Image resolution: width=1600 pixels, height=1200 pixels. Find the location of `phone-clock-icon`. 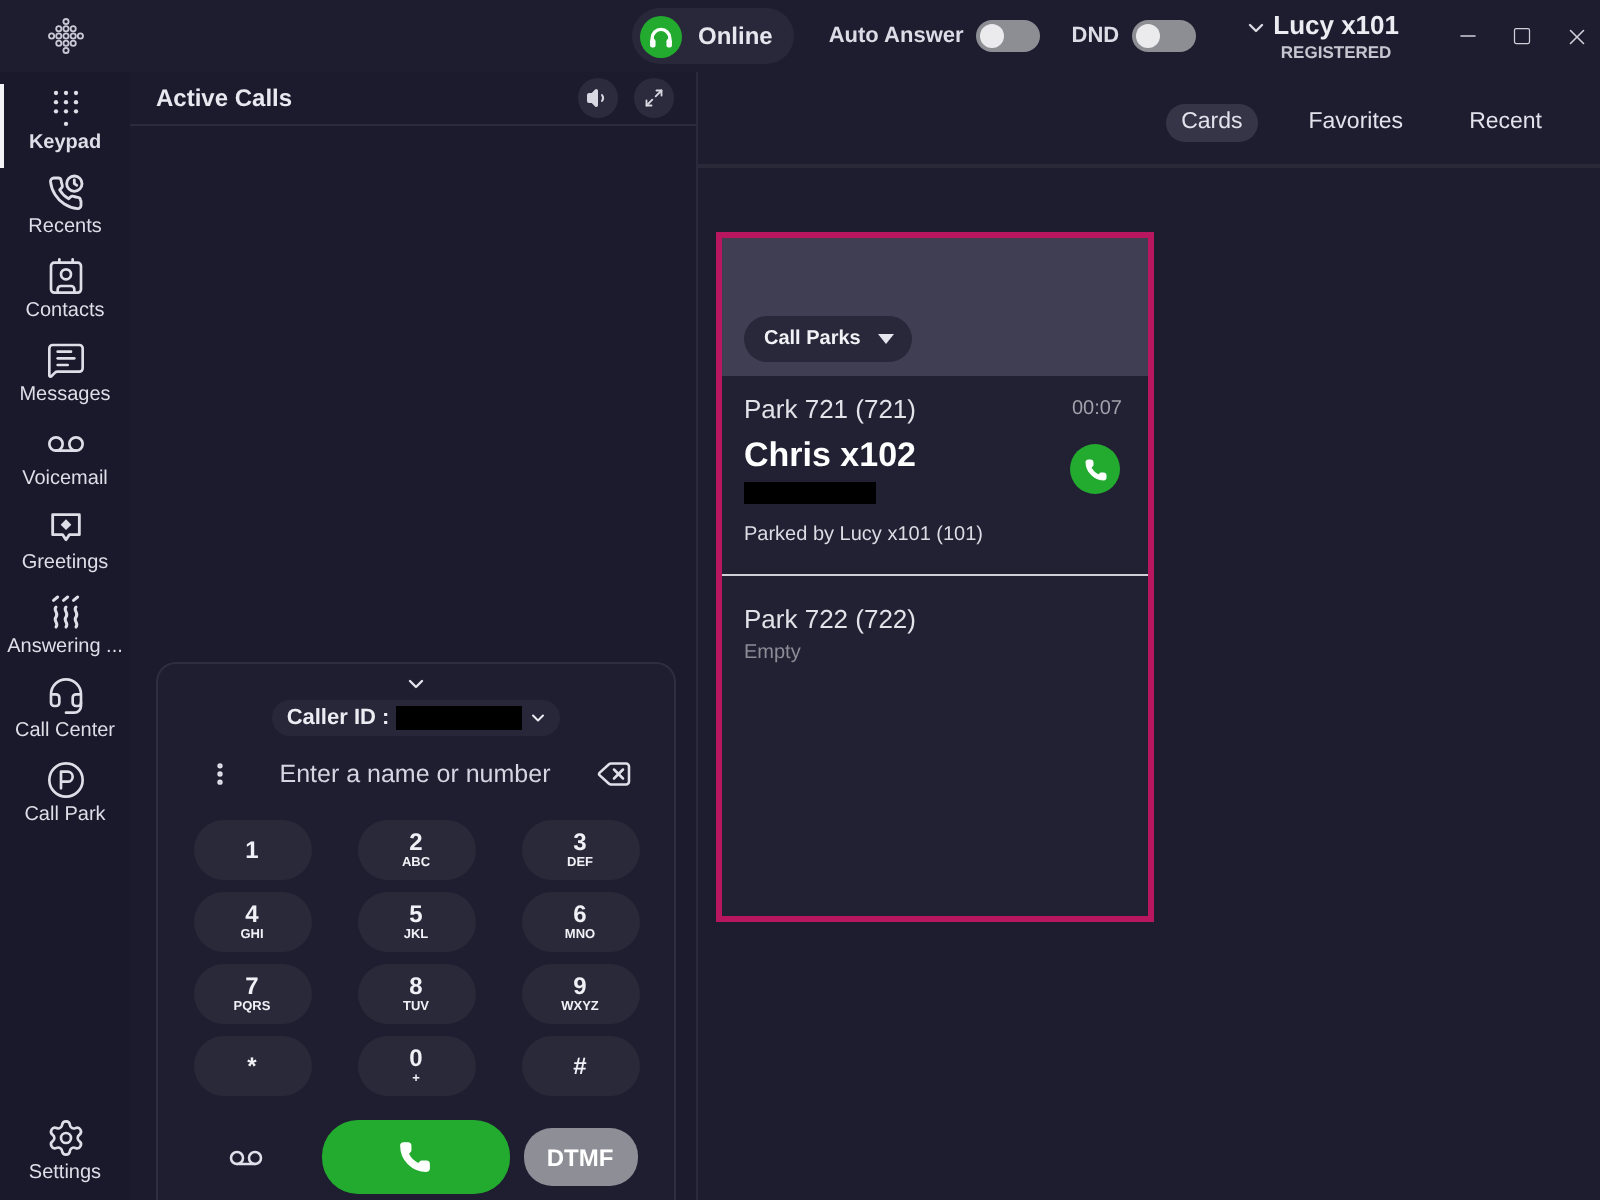

phone-clock-icon is located at coordinates (65, 192).